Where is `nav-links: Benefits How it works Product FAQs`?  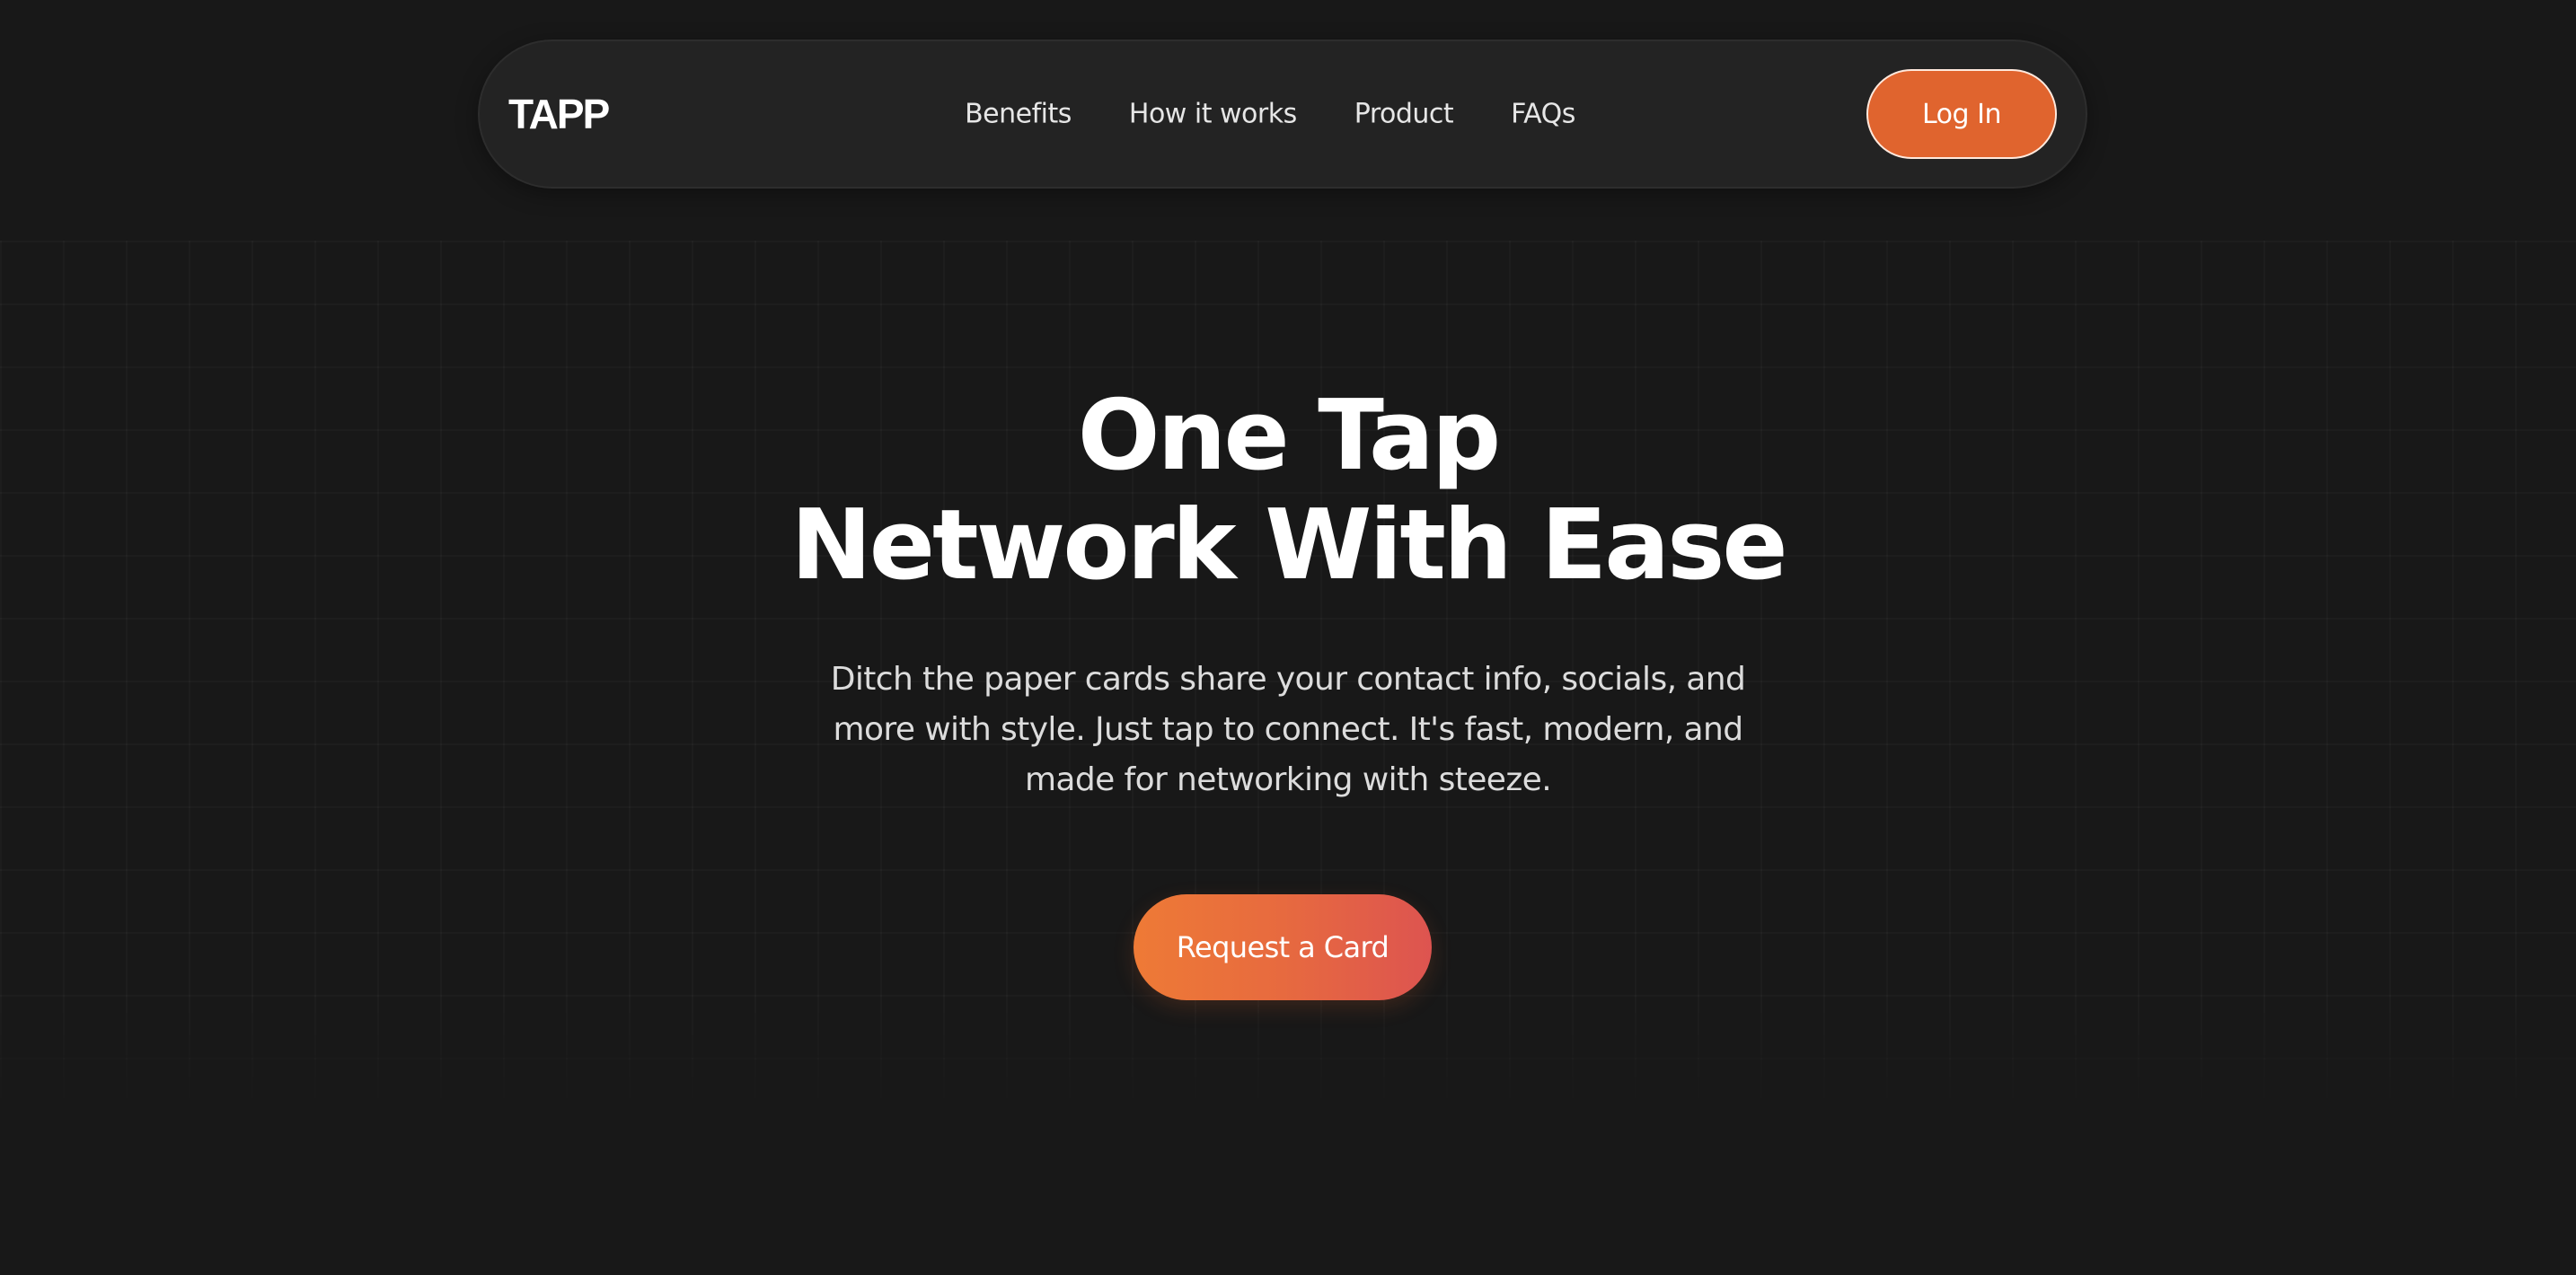 nav-links: Benefits How it works Product FAQs is located at coordinates (1270, 115).